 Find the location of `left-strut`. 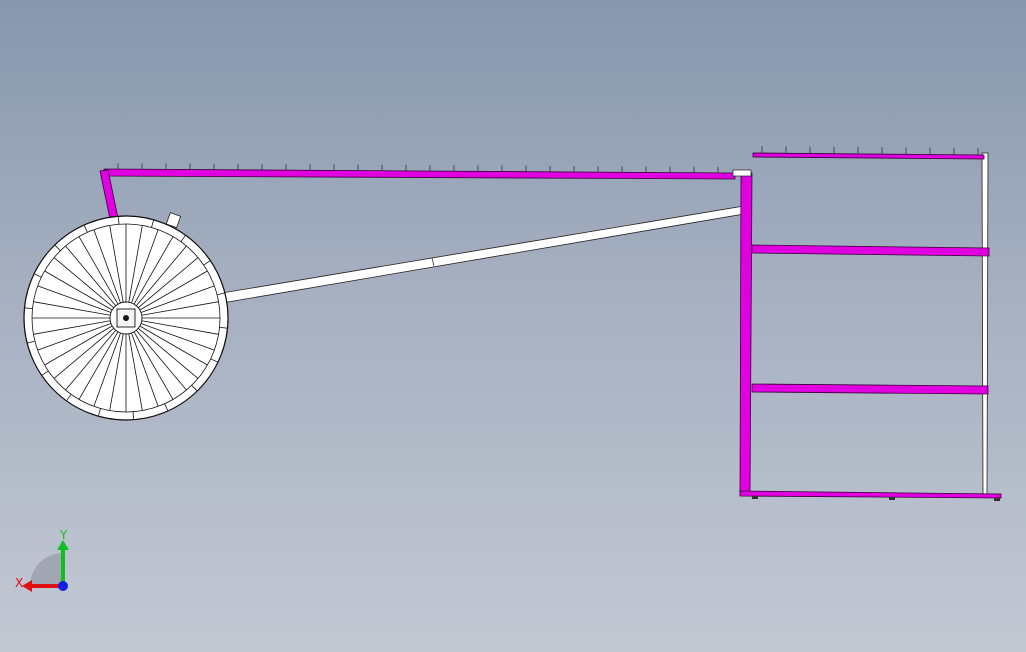

left-strut is located at coordinates (109, 194).